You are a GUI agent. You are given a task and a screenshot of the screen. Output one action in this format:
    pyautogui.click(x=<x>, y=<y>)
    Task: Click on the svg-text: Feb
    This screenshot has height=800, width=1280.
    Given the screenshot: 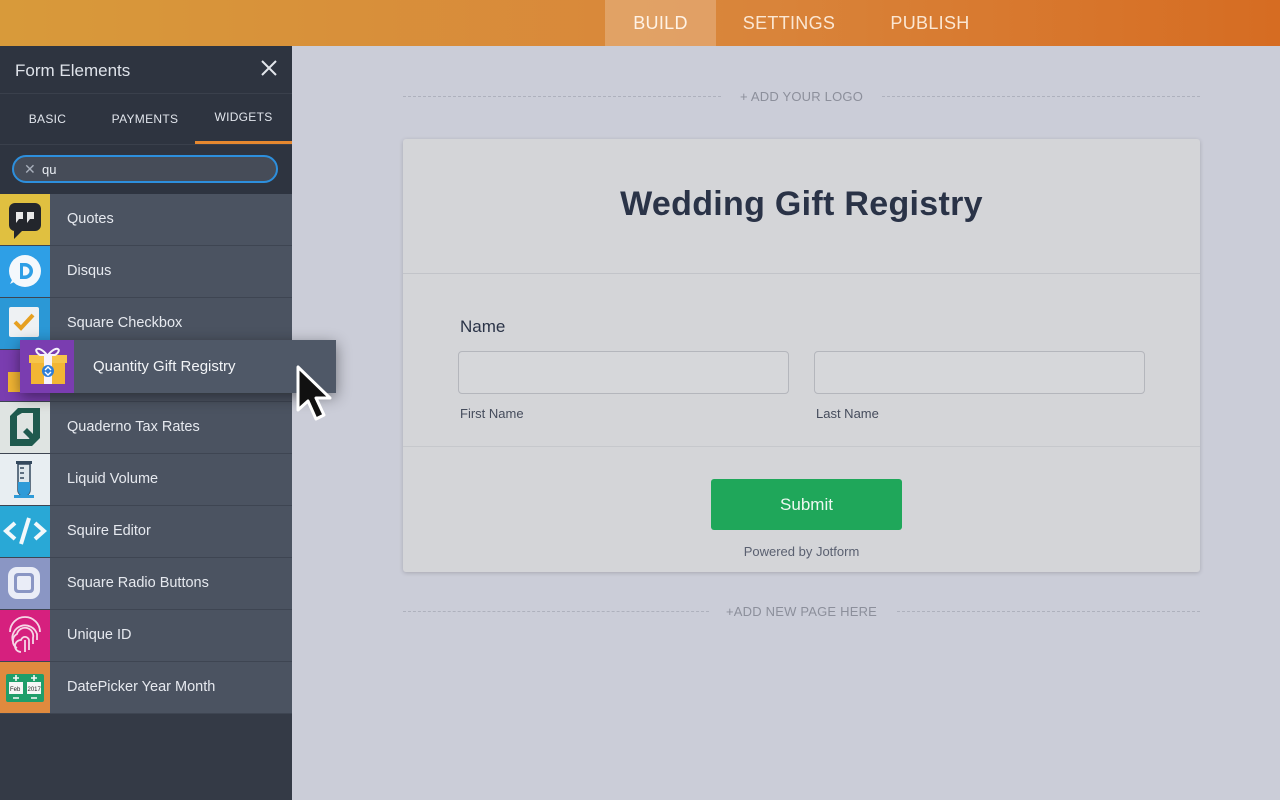 What is the action you would take?
    pyautogui.click(x=15, y=690)
    